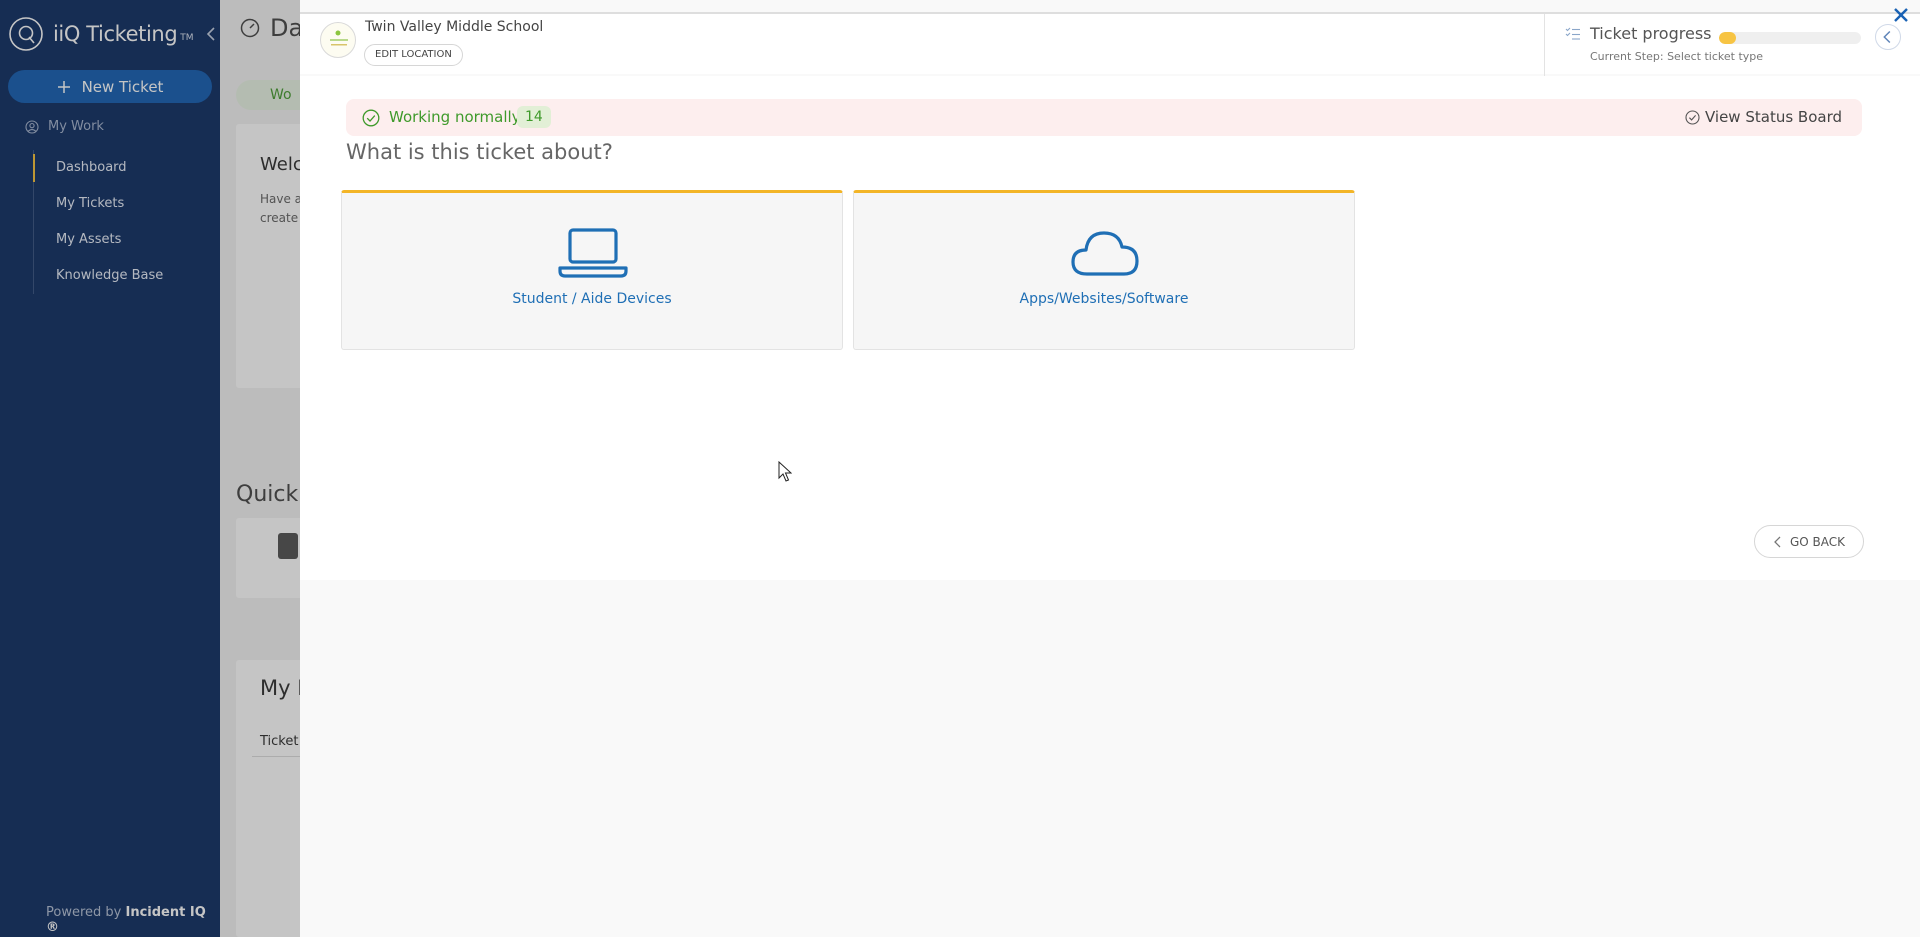 This screenshot has height=937, width=1920. What do you see at coordinates (1104, 299) in the screenshot?
I see `ticket-type-label: Apps/Websites/Software` at bounding box center [1104, 299].